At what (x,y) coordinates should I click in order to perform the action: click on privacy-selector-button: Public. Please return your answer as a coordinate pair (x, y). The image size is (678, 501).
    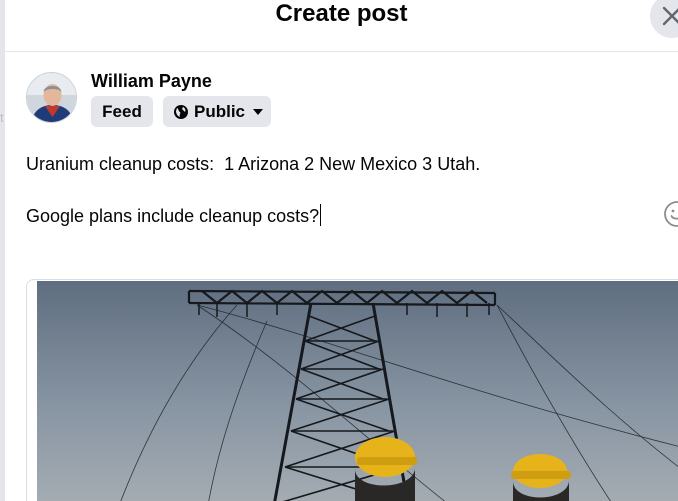
    Looking at the image, I should click on (217, 111).